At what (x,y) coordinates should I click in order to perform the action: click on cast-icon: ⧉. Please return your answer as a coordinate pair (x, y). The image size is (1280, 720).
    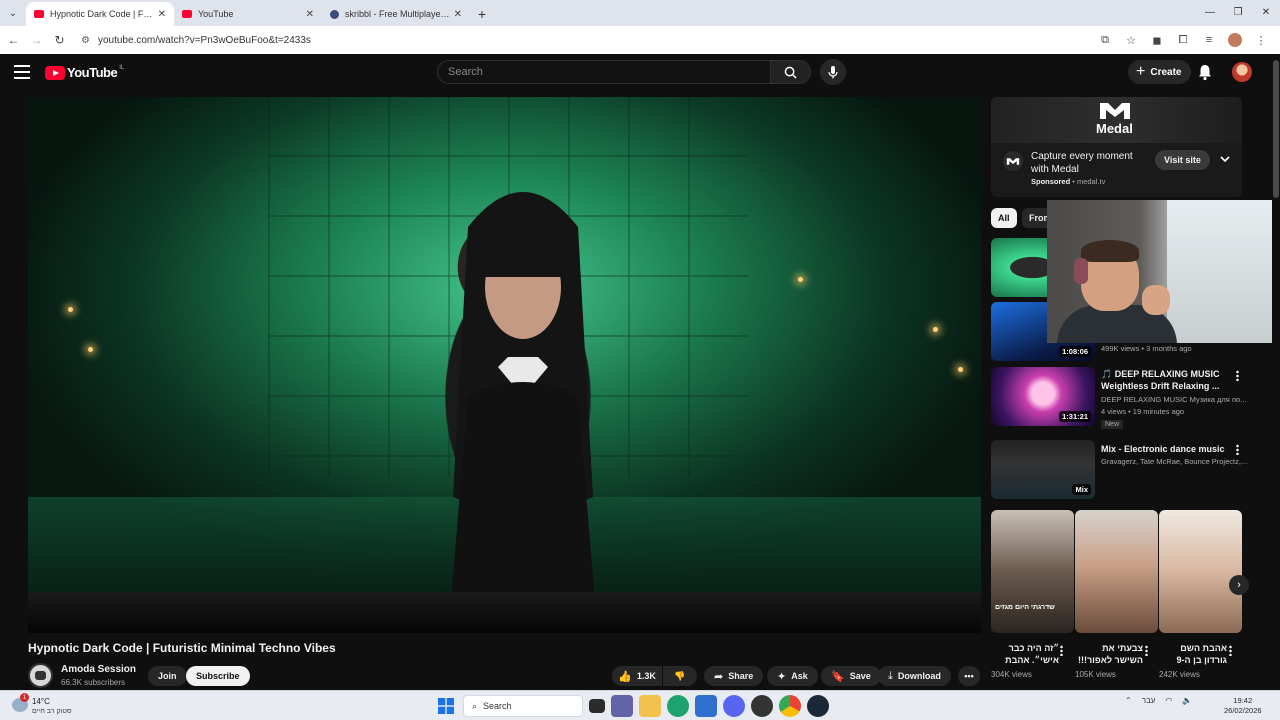
    Looking at the image, I should click on (1105, 40).